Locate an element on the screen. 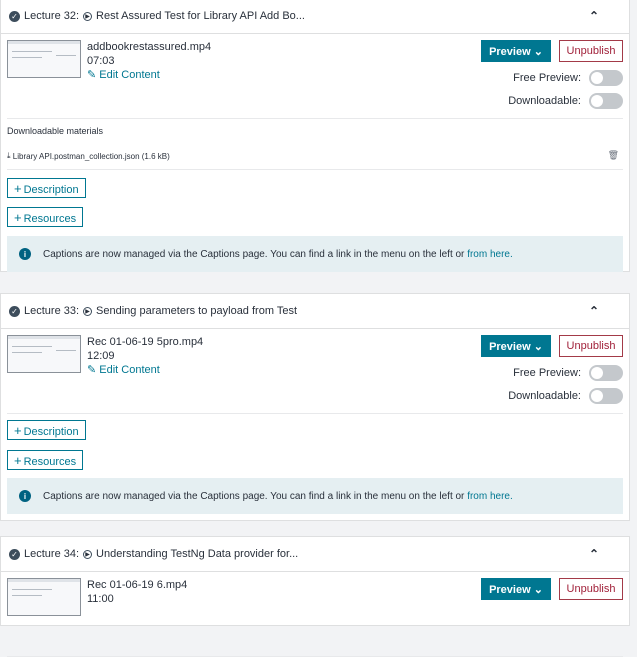  lecture-number: Lecture 32: is located at coordinates (52, 16).